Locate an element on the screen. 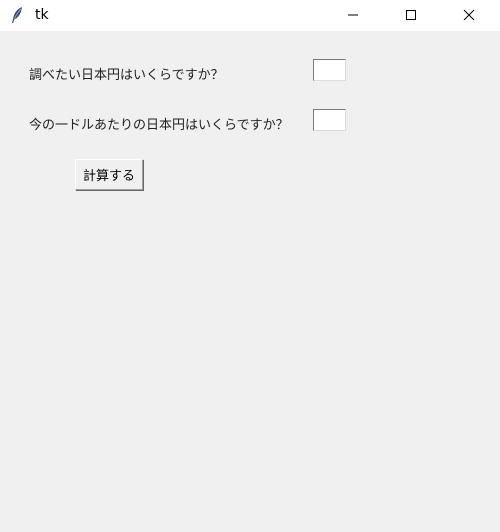  minimize-icon is located at coordinates (353, 15).